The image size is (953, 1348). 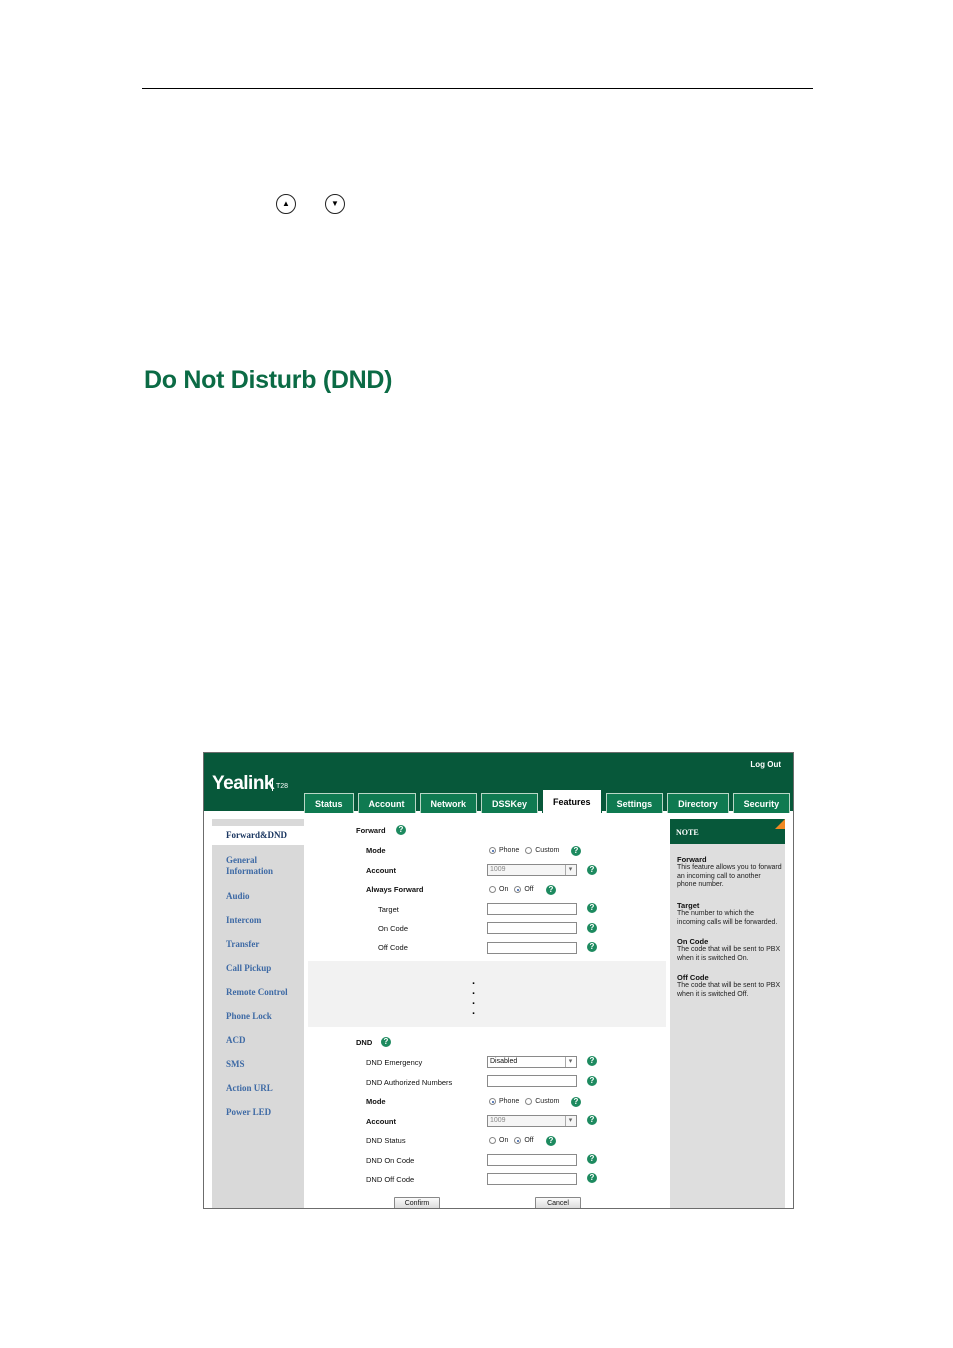 What do you see at coordinates (390, 1160) in the screenshot?
I see `dnd-on-code-label: DND On Code` at bounding box center [390, 1160].